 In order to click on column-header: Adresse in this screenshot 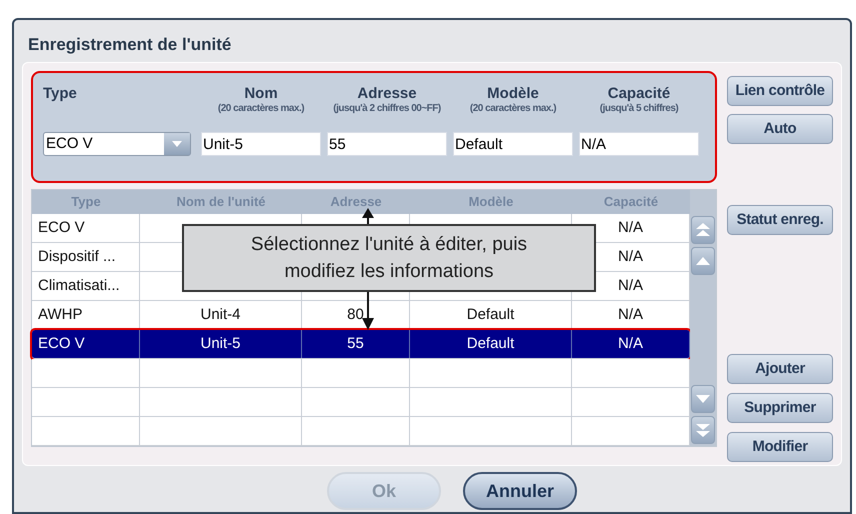, I will do `click(356, 202)`.